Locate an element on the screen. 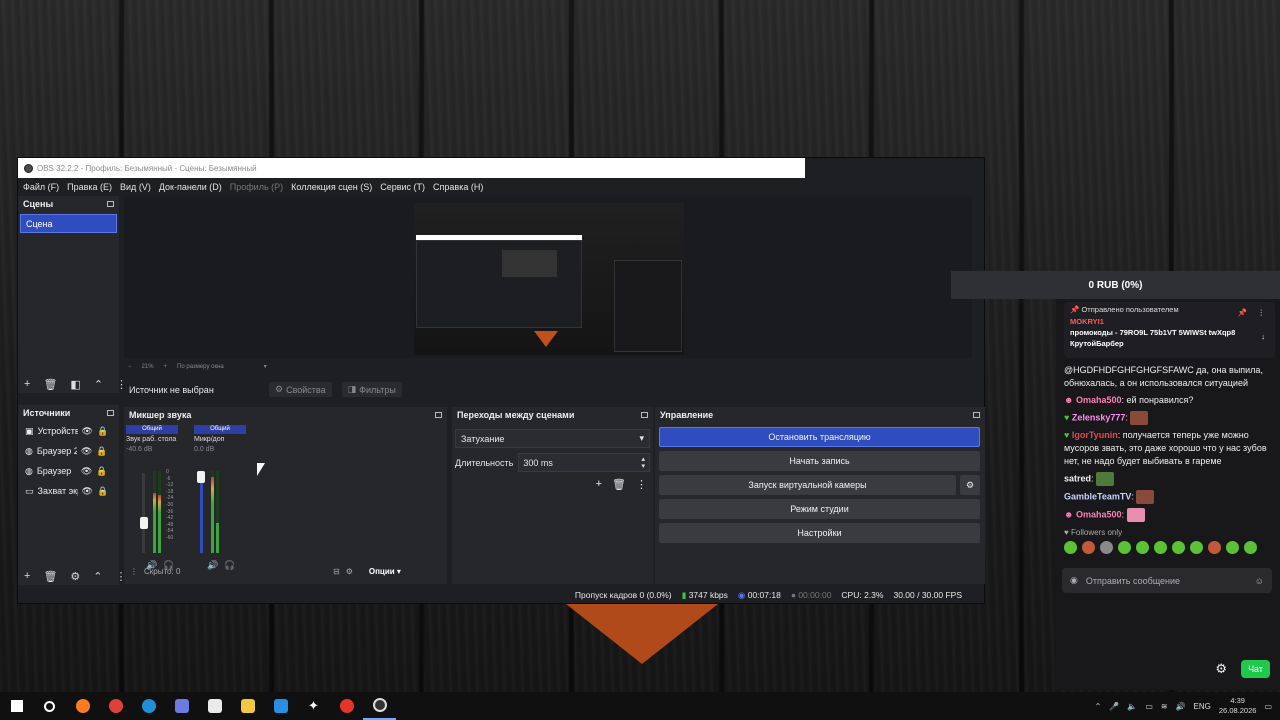 The width and height of the screenshot is (1280, 720). scene-filters-icon: ◧ is located at coordinates (75, 384).